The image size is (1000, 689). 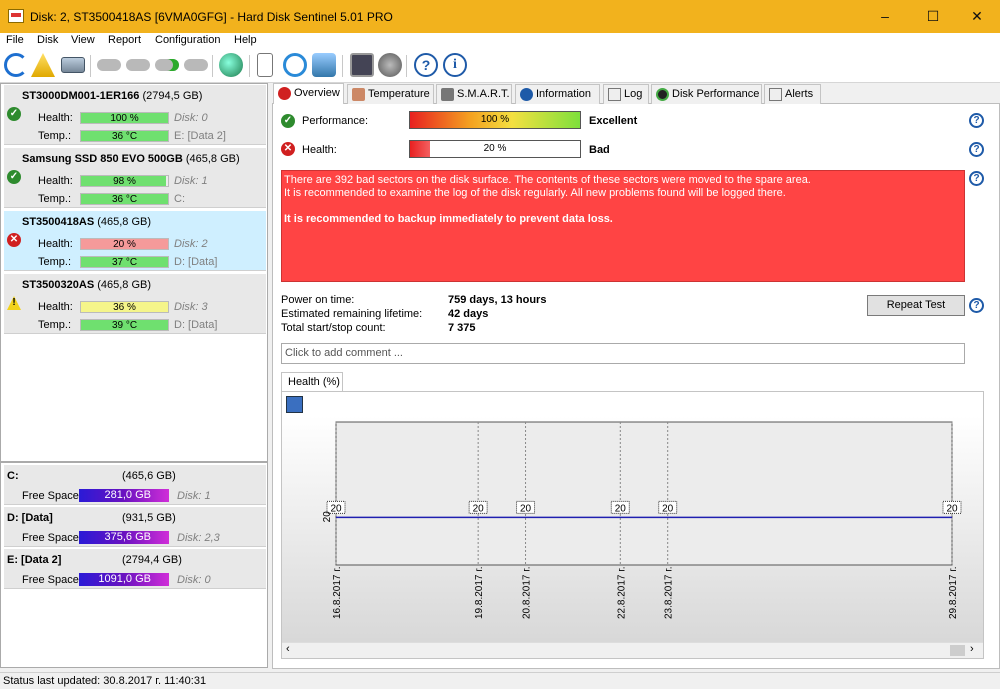 I want to click on drive-icon, so click(x=73, y=65).